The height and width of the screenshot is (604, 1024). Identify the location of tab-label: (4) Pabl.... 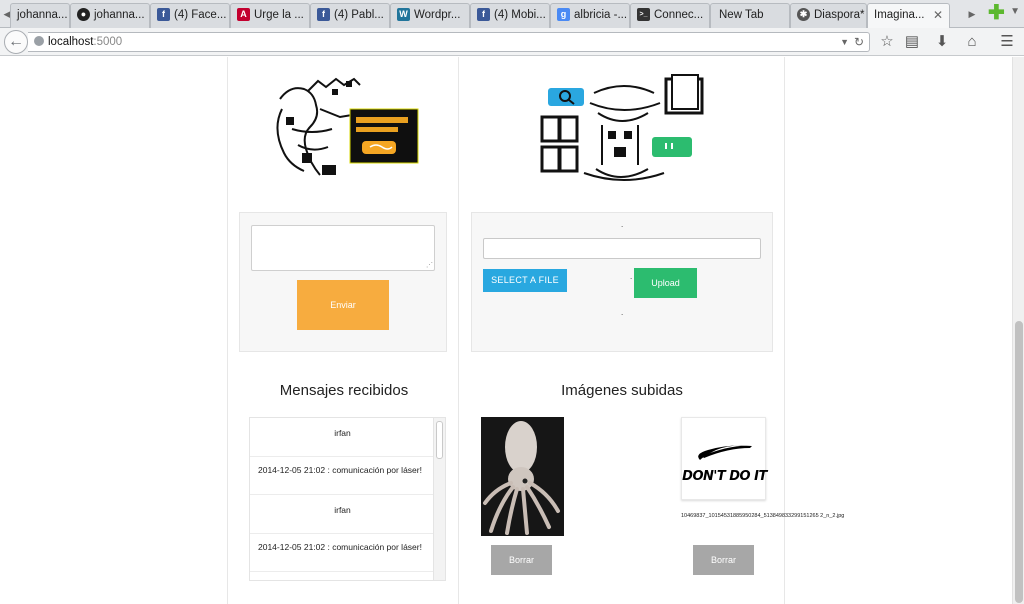
(359, 15).